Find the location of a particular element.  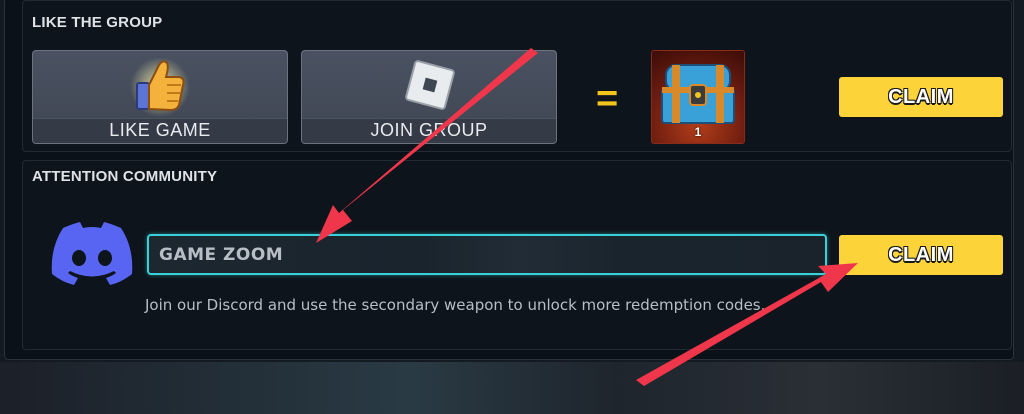

claim-like-button: CLAIM is located at coordinates (921, 97).